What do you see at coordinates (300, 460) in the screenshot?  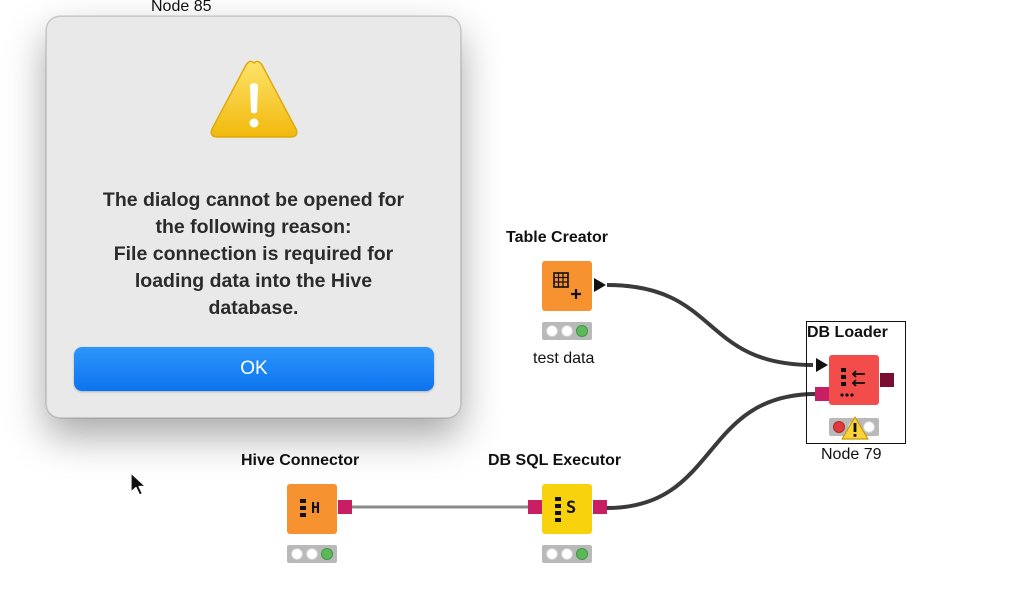 I see `node-title: Hive Connector` at bounding box center [300, 460].